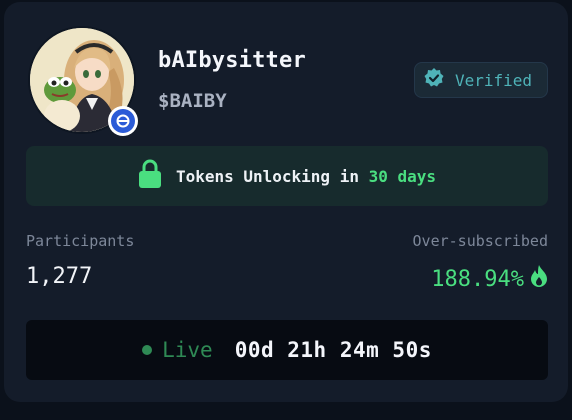 This screenshot has width=572, height=420. I want to click on participants-label: Participants, so click(80, 241).